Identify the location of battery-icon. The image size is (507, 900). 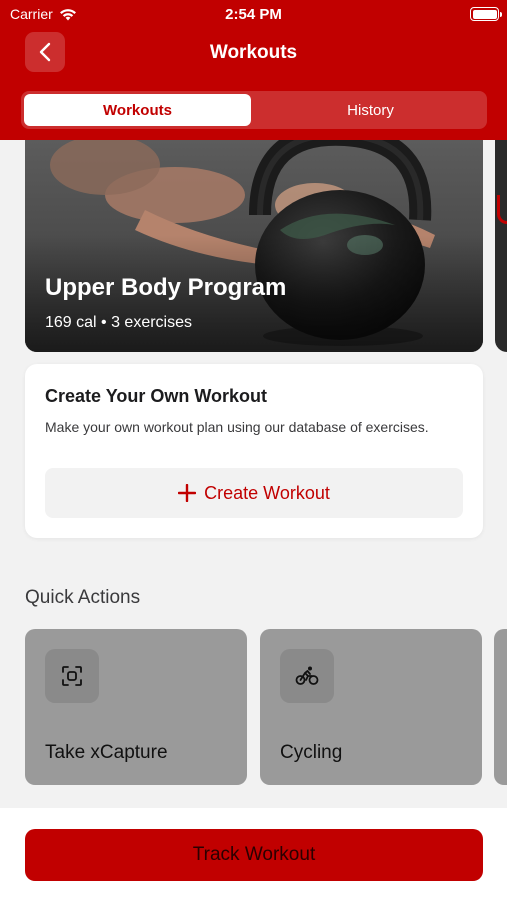
(486, 14).